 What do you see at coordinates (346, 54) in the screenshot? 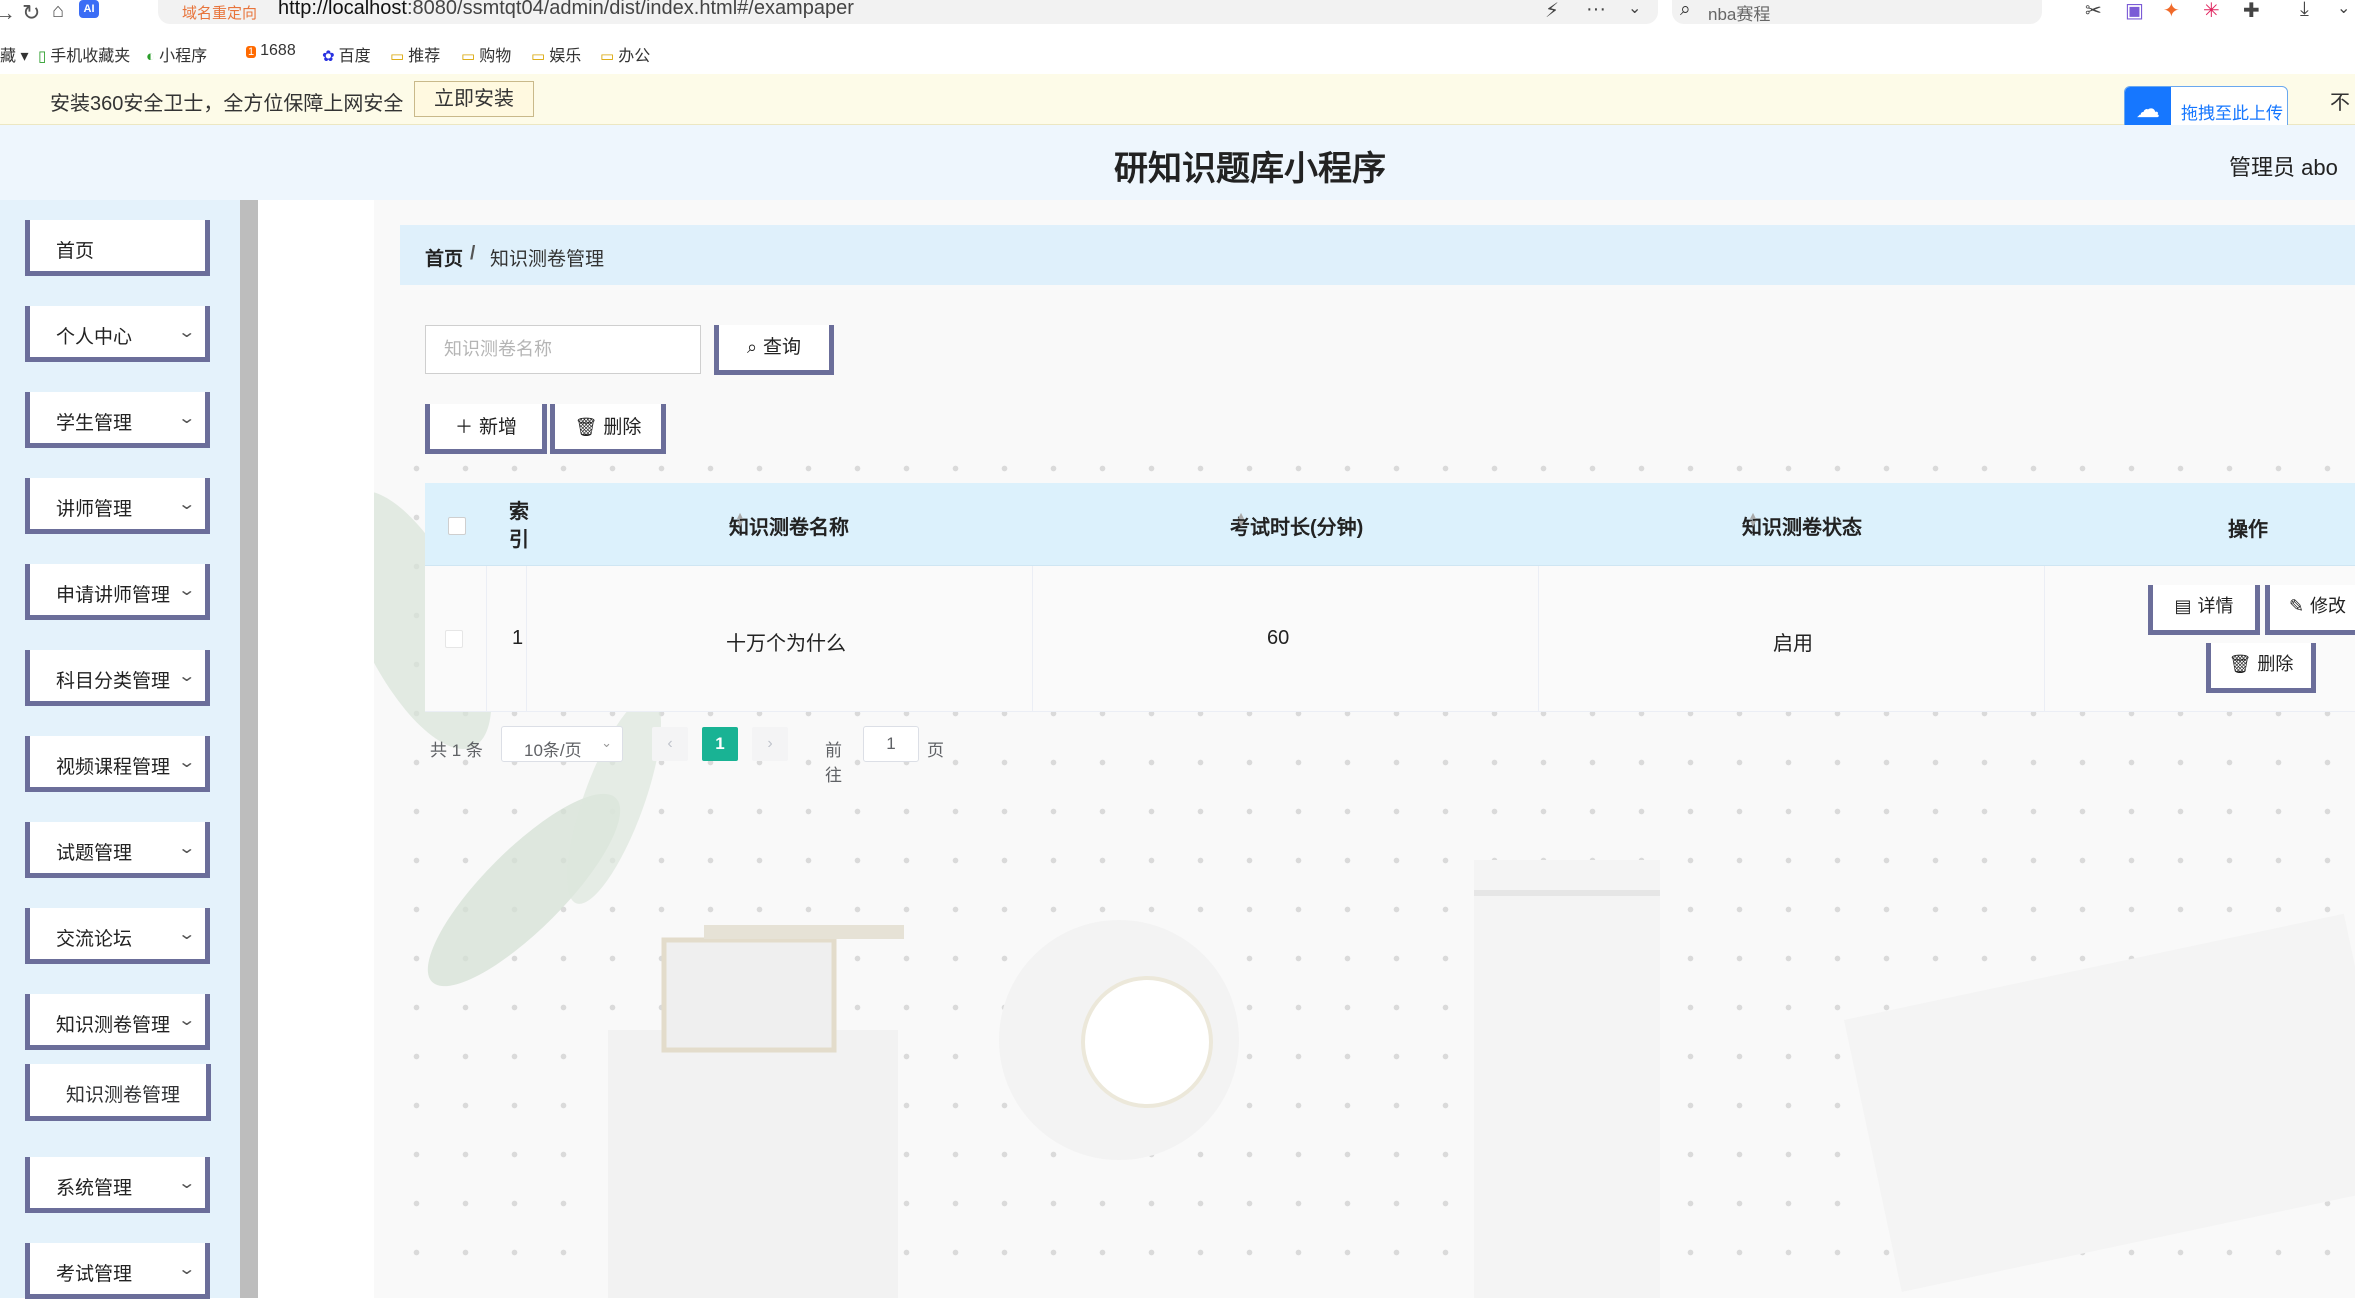
I see `bookmark-item: ✿ 百度` at bounding box center [346, 54].